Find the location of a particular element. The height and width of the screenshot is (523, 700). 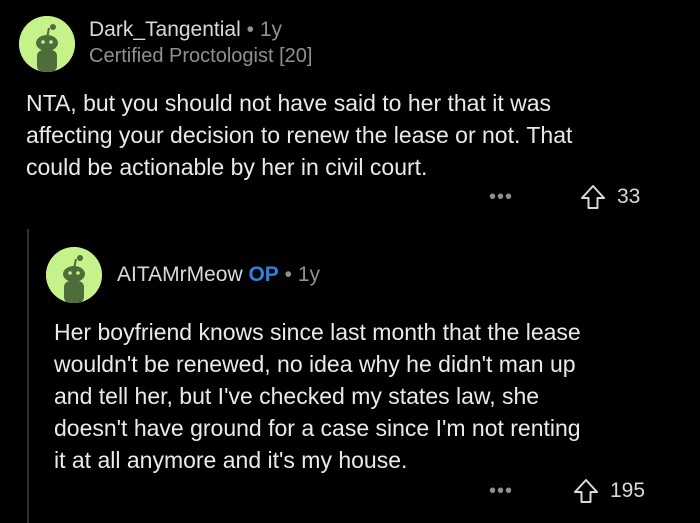

op-badge: OP is located at coordinates (263, 274).